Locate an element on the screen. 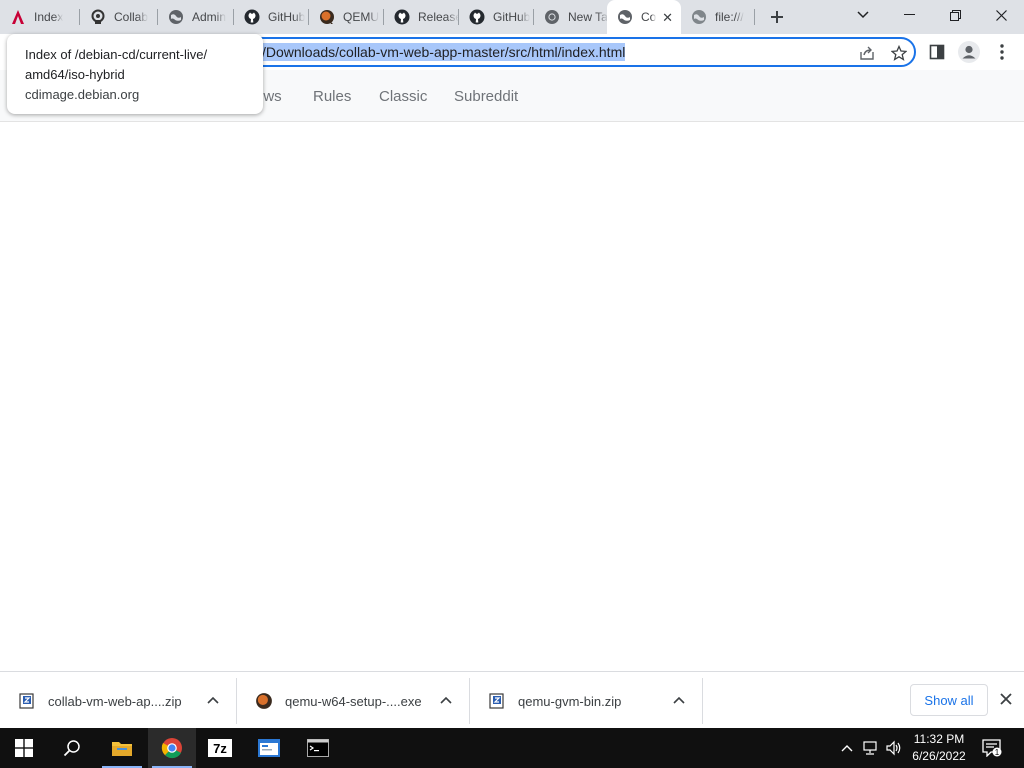 The image size is (1024, 768). hover-card-title-line-2: amd64/iso-hybrid is located at coordinates (75, 74).